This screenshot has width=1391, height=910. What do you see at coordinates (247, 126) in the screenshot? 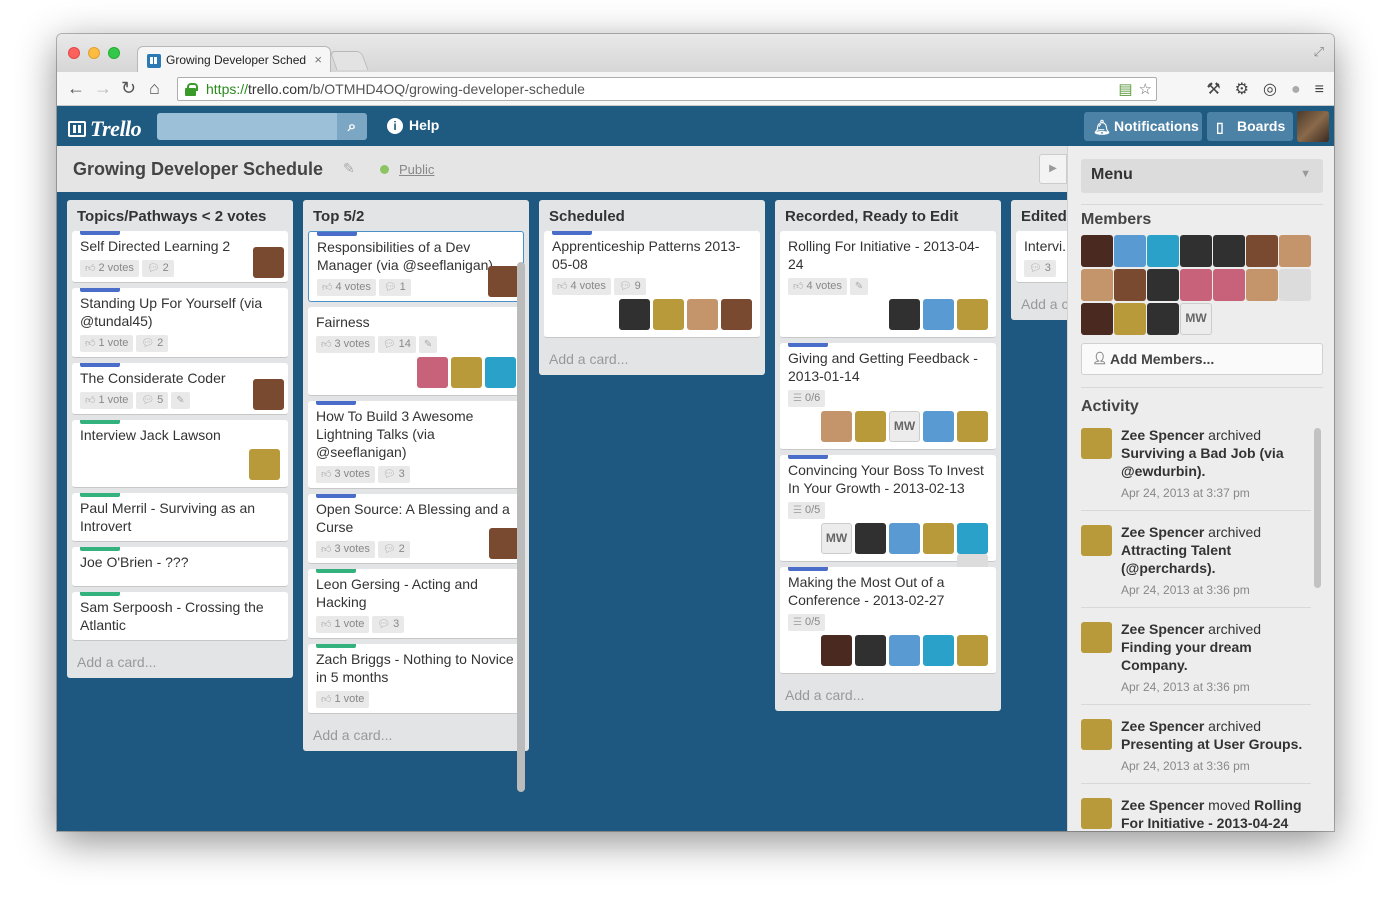
I see `search-input` at bounding box center [247, 126].